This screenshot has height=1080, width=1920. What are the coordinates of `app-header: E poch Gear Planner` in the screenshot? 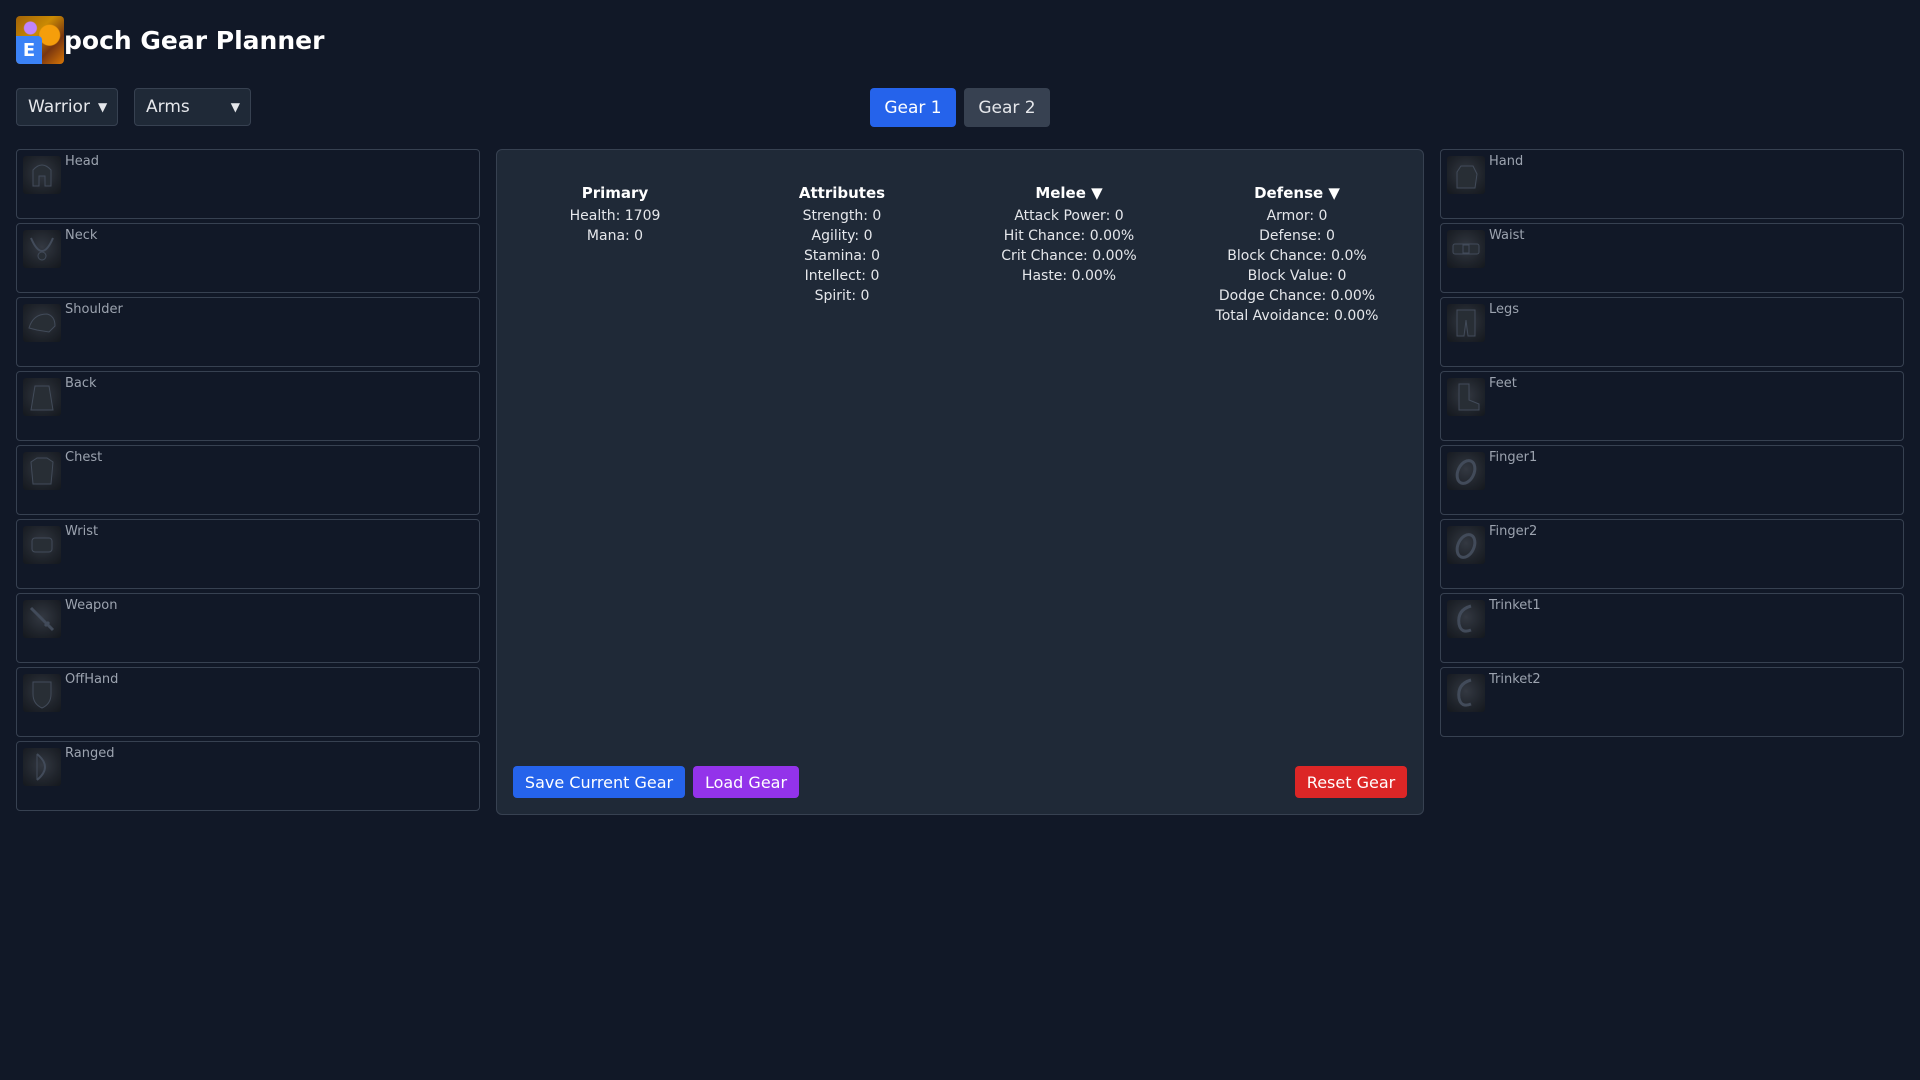 It's located at (170, 40).